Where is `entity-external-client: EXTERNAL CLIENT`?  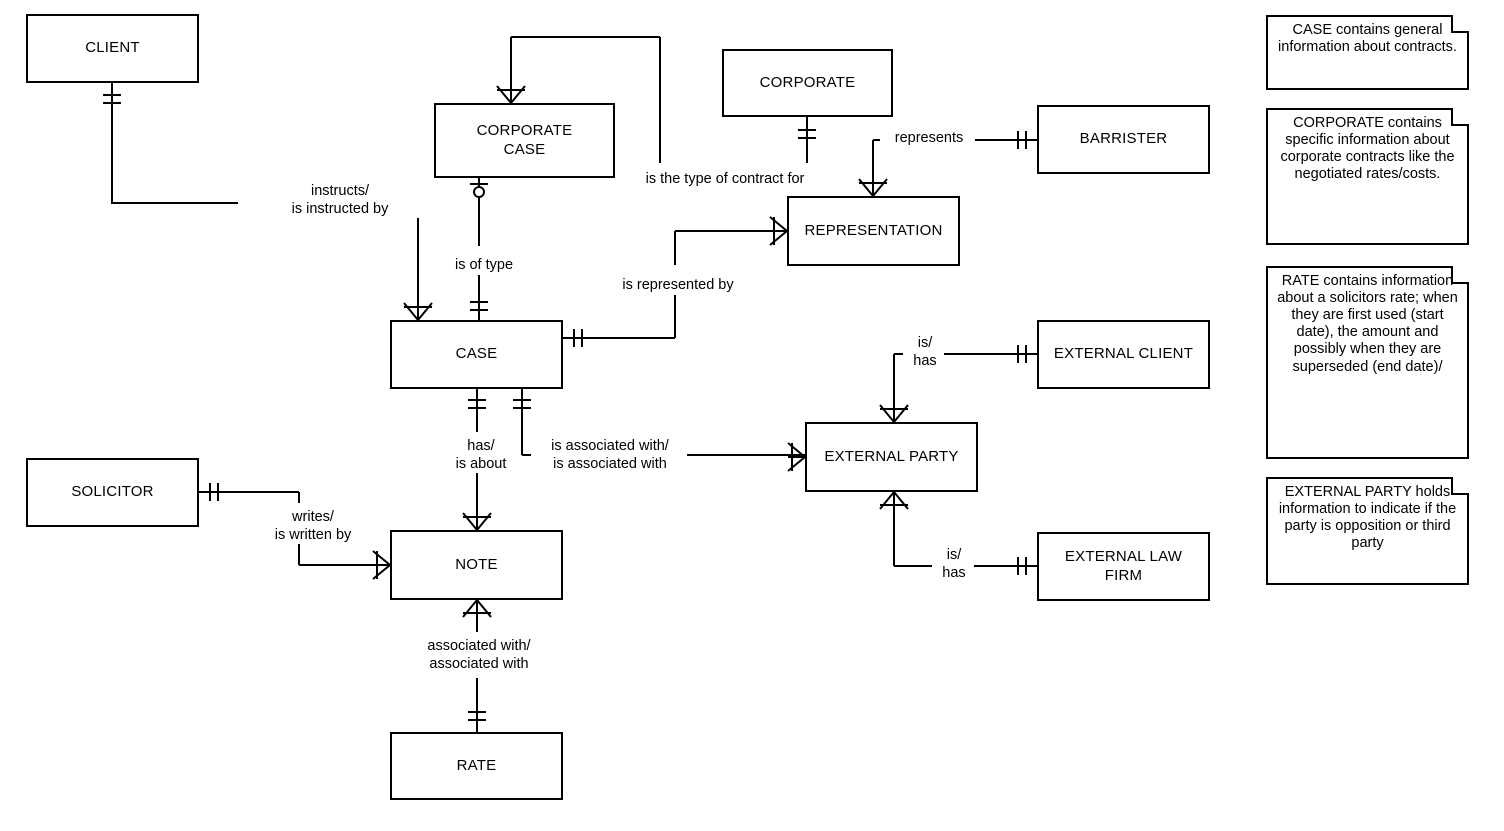
entity-external-client: EXTERNAL CLIENT is located at coordinates (1123, 354).